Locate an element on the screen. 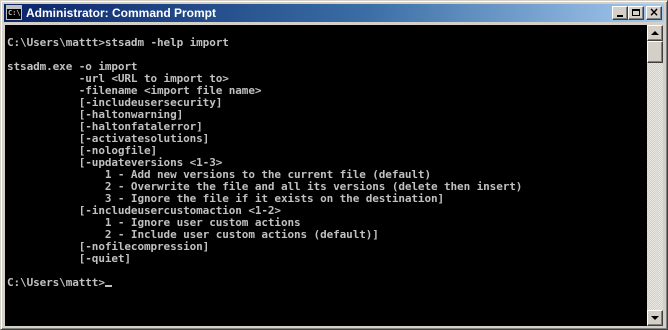  console-line: C:\Users\mattt> is located at coordinates (59, 283).